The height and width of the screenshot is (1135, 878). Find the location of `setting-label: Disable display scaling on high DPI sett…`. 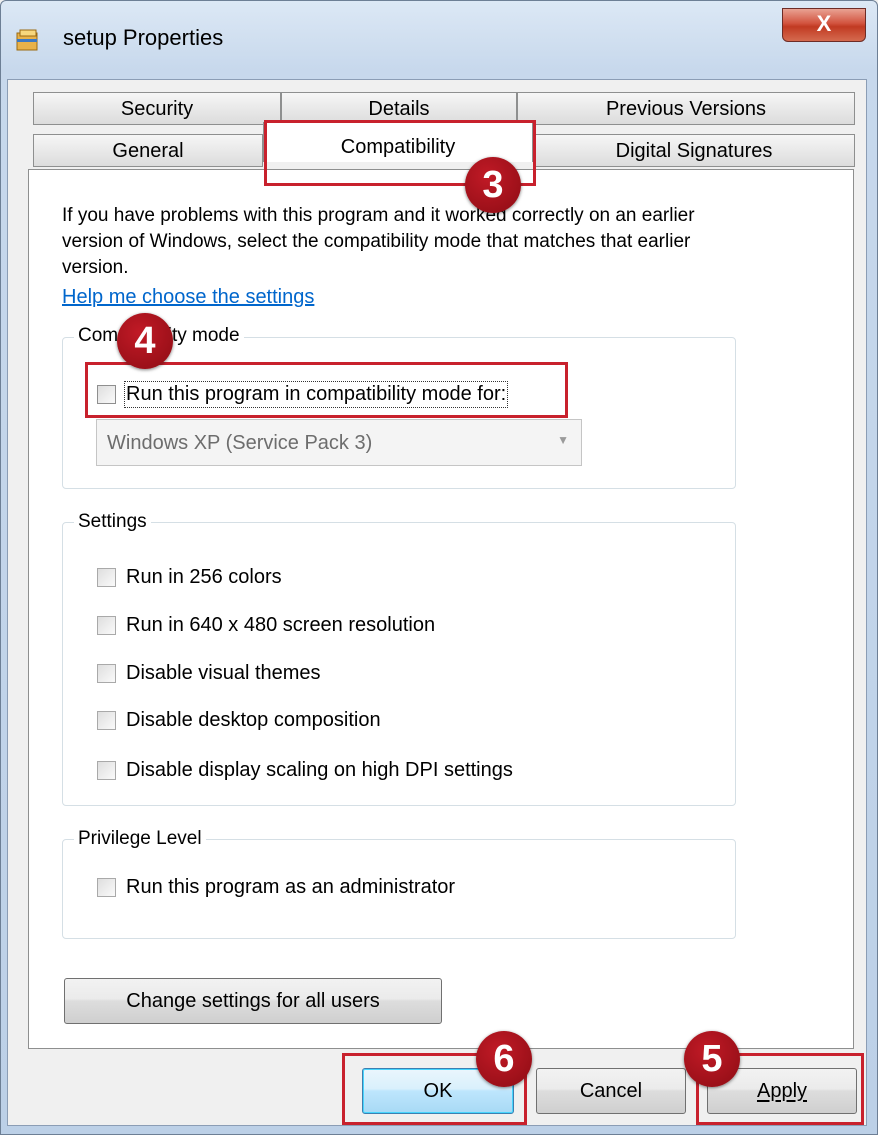

setting-label: Disable display scaling on high DPI sett… is located at coordinates (319, 770).